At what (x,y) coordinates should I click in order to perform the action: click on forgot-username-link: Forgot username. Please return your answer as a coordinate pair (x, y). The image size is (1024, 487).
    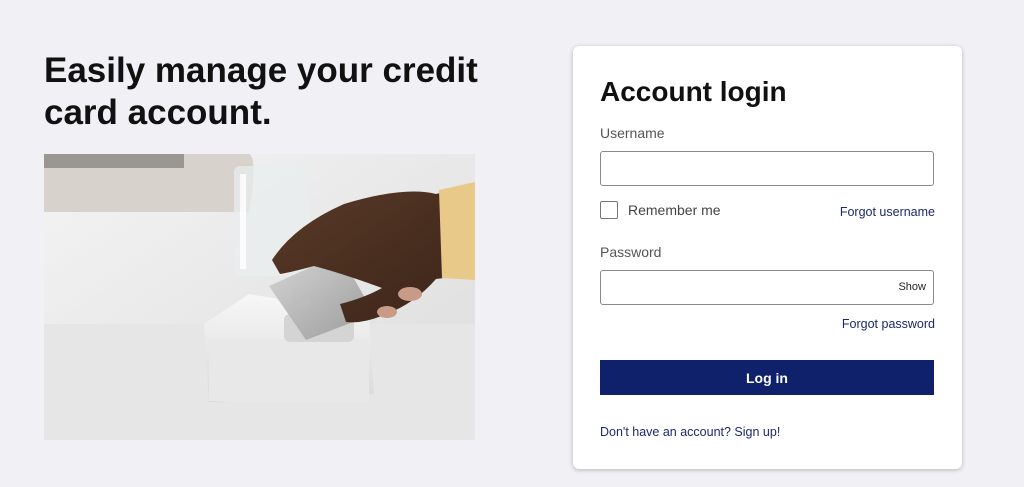
    Looking at the image, I should click on (887, 212).